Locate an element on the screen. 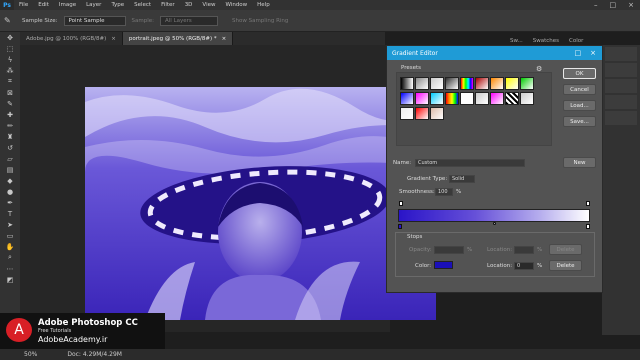 This screenshot has width=640, height=360. ok-button: OK is located at coordinates (579, 73).